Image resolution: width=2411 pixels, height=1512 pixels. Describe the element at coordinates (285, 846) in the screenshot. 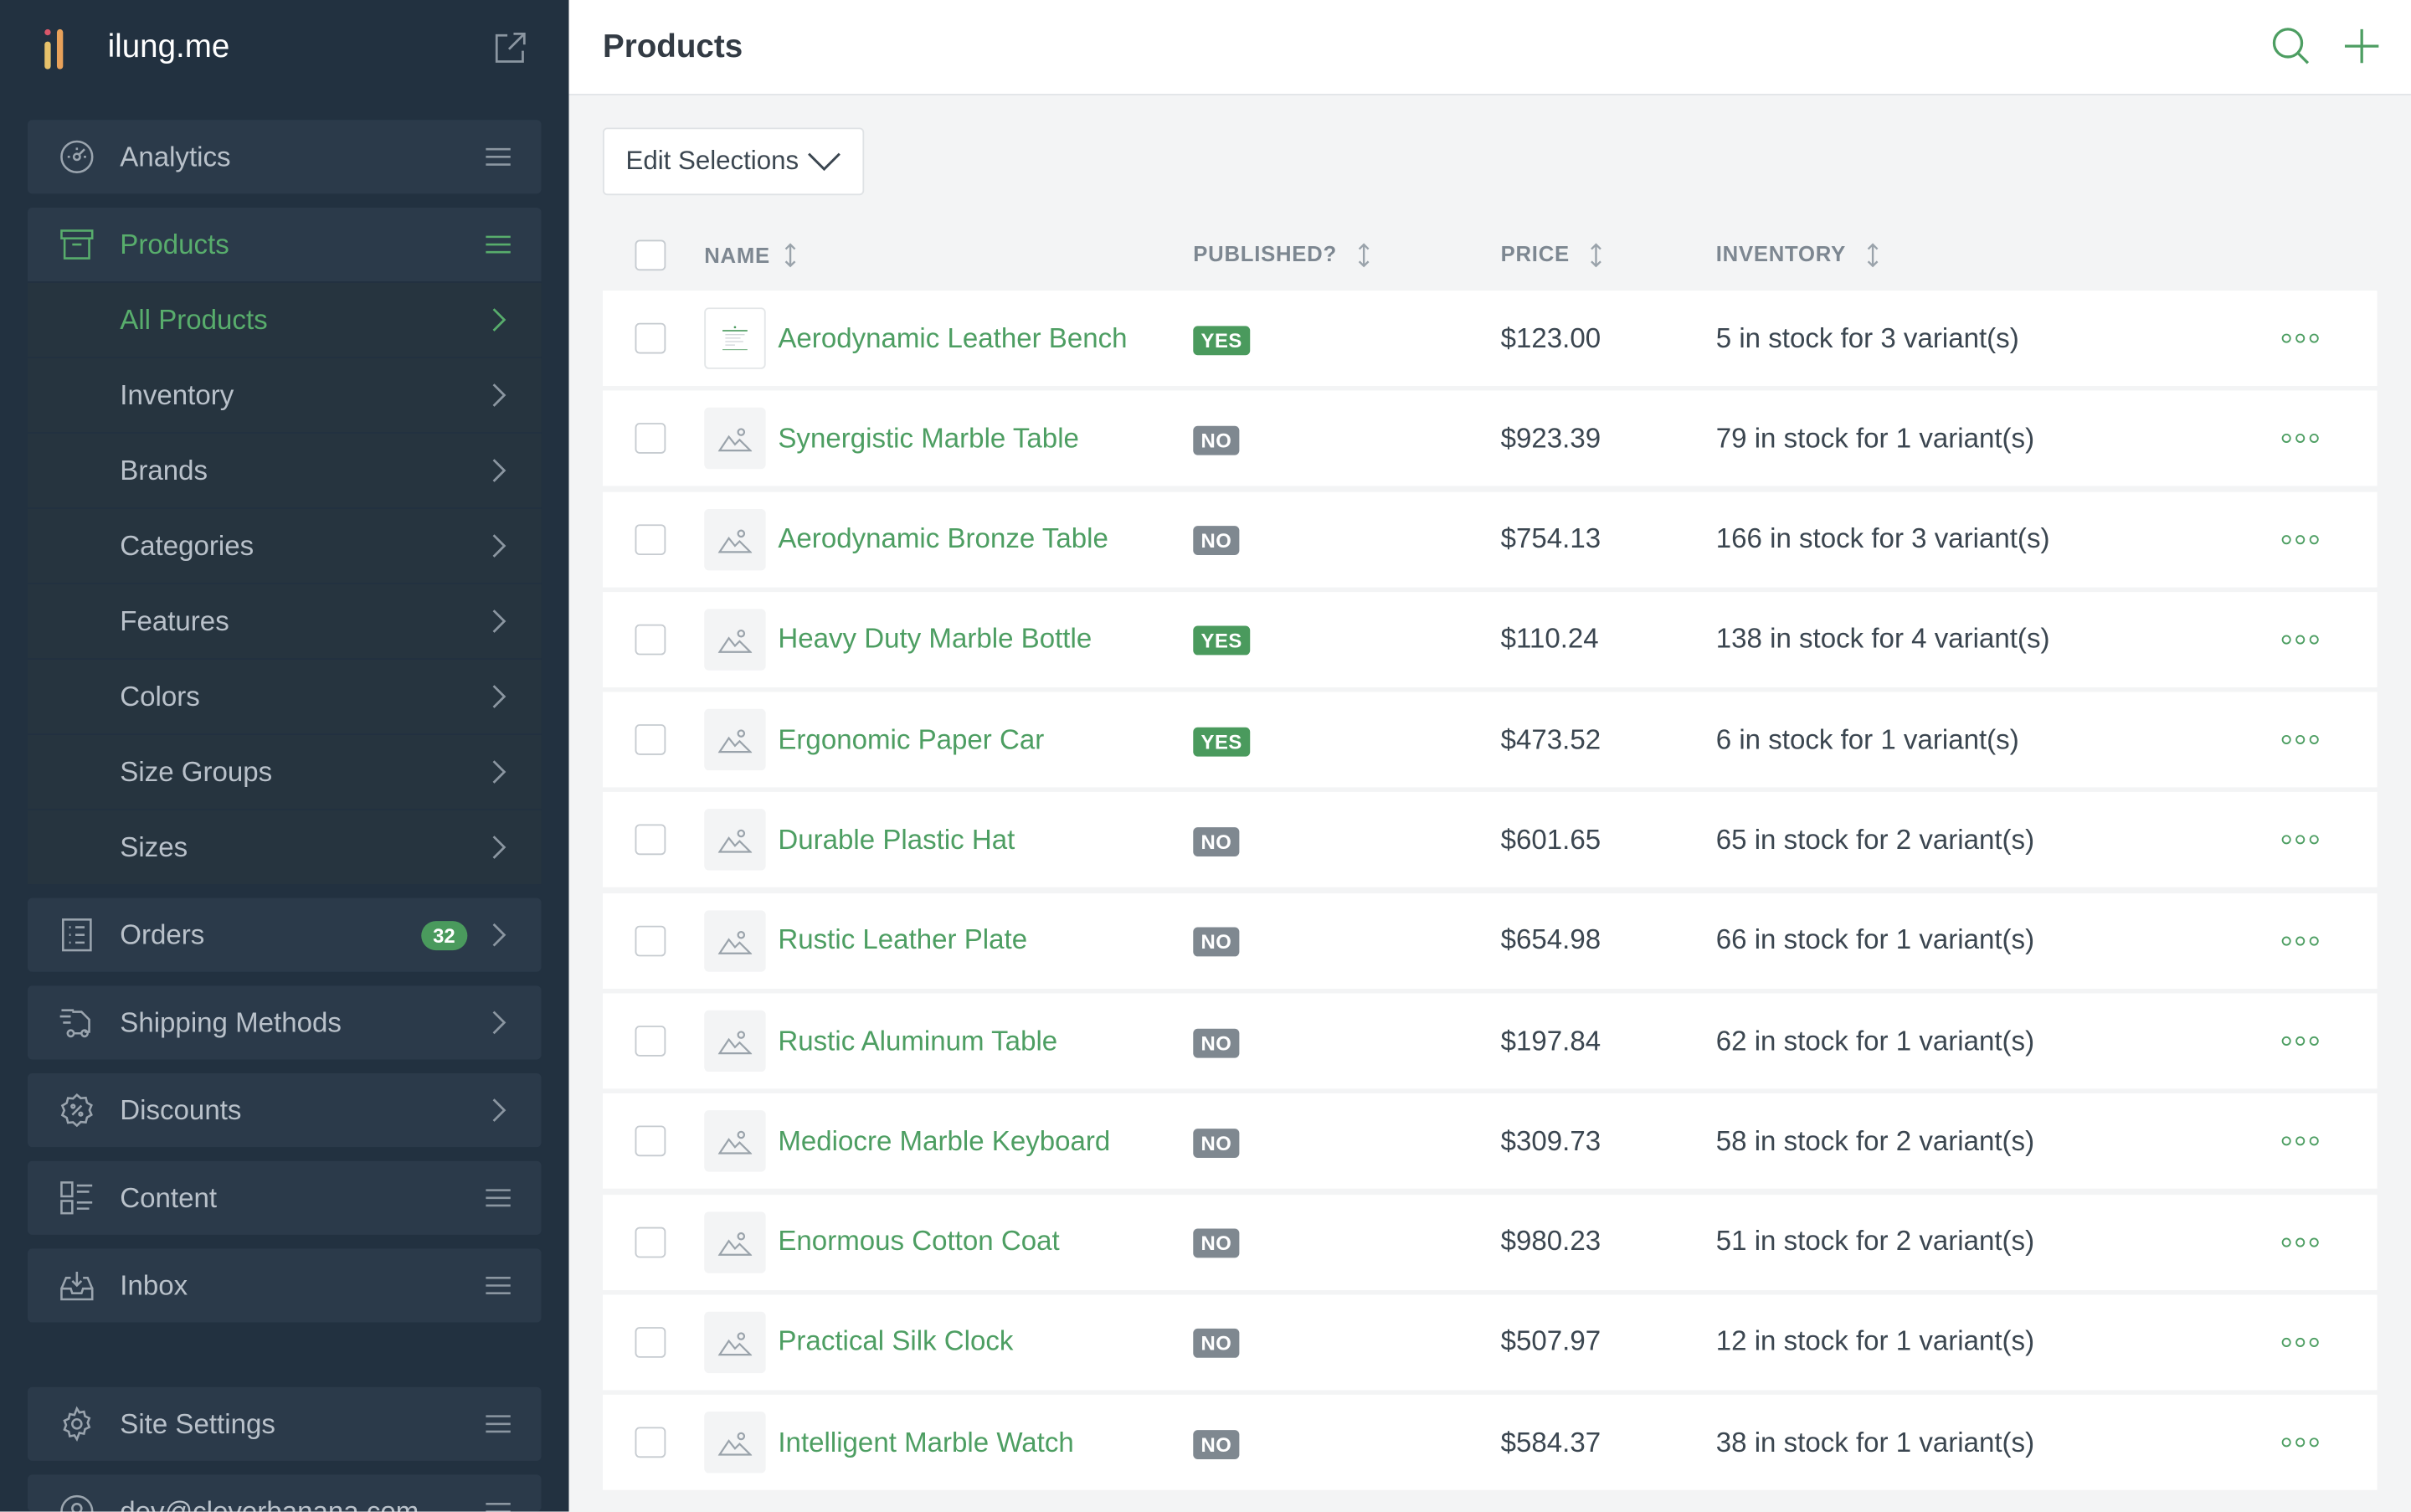

I see `sidebar-subitem-sizes: Sizes` at that location.